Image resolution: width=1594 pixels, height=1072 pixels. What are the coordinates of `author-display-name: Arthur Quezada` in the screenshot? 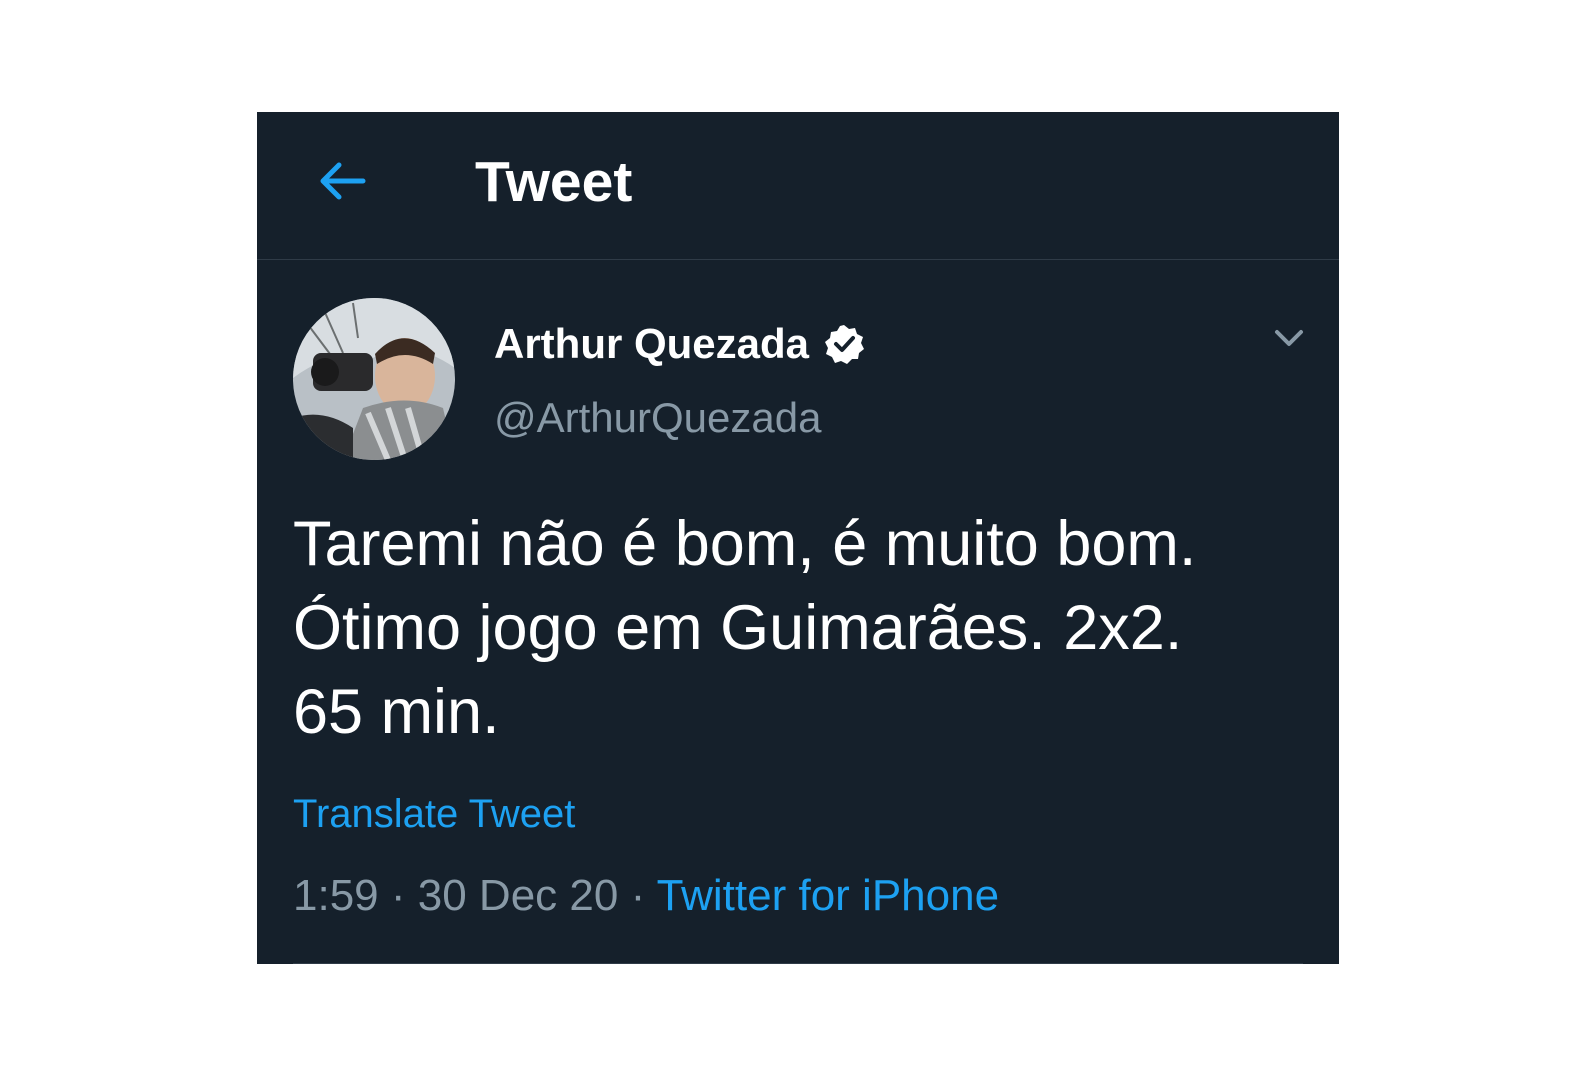 It's located at (652, 343).